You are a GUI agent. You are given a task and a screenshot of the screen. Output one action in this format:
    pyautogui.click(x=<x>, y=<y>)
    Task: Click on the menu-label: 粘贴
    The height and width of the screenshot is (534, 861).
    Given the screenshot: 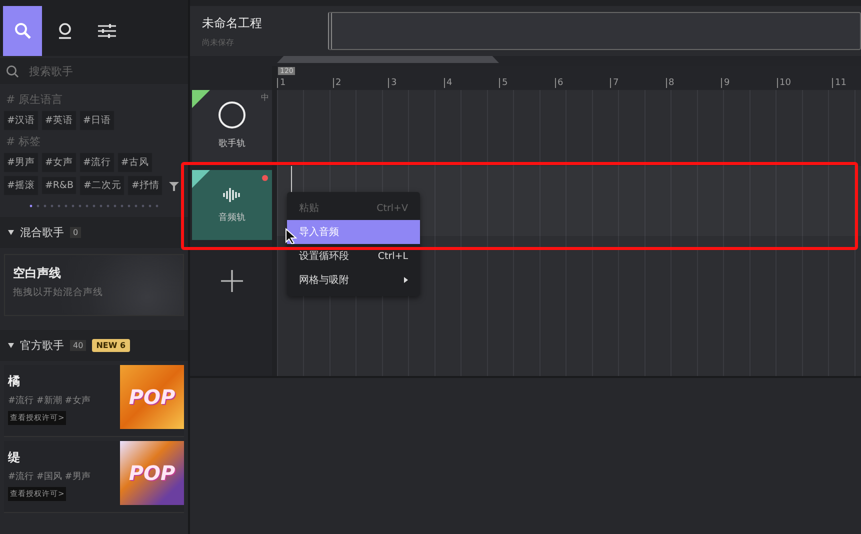 What is the action you would take?
    pyautogui.click(x=309, y=208)
    